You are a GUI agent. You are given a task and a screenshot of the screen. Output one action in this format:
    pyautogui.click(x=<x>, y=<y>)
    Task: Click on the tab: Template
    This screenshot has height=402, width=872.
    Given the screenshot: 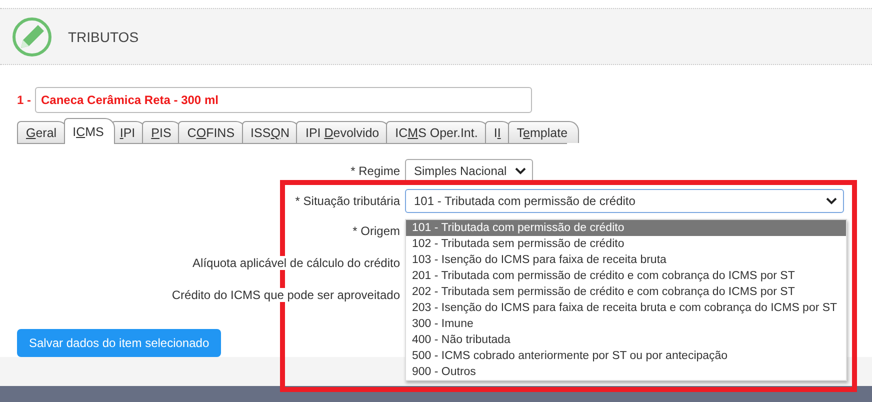 What is the action you would take?
    pyautogui.click(x=543, y=132)
    